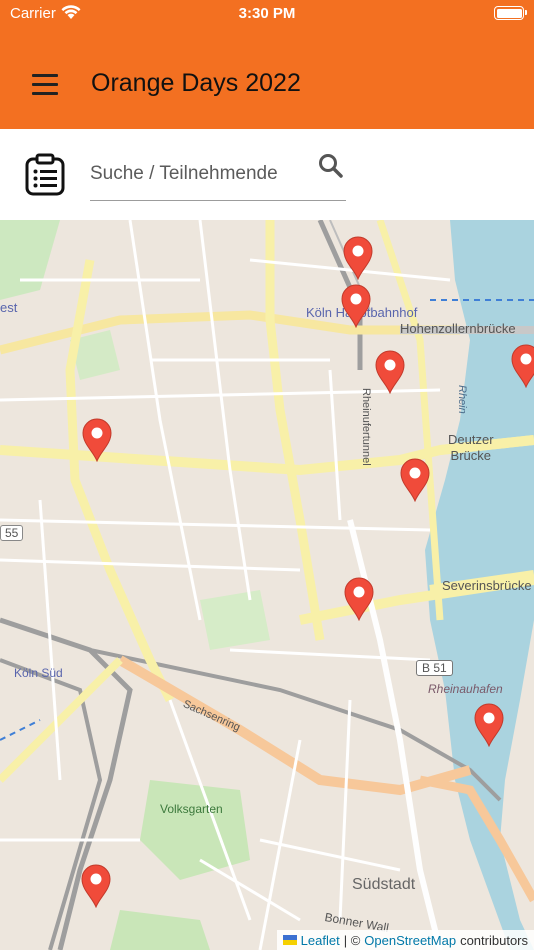 The width and height of the screenshot is (534, 950). Describe the element at coordinates (366, 427) in the screenshot. I see `map-label: Rheinufertunnel` at that location.